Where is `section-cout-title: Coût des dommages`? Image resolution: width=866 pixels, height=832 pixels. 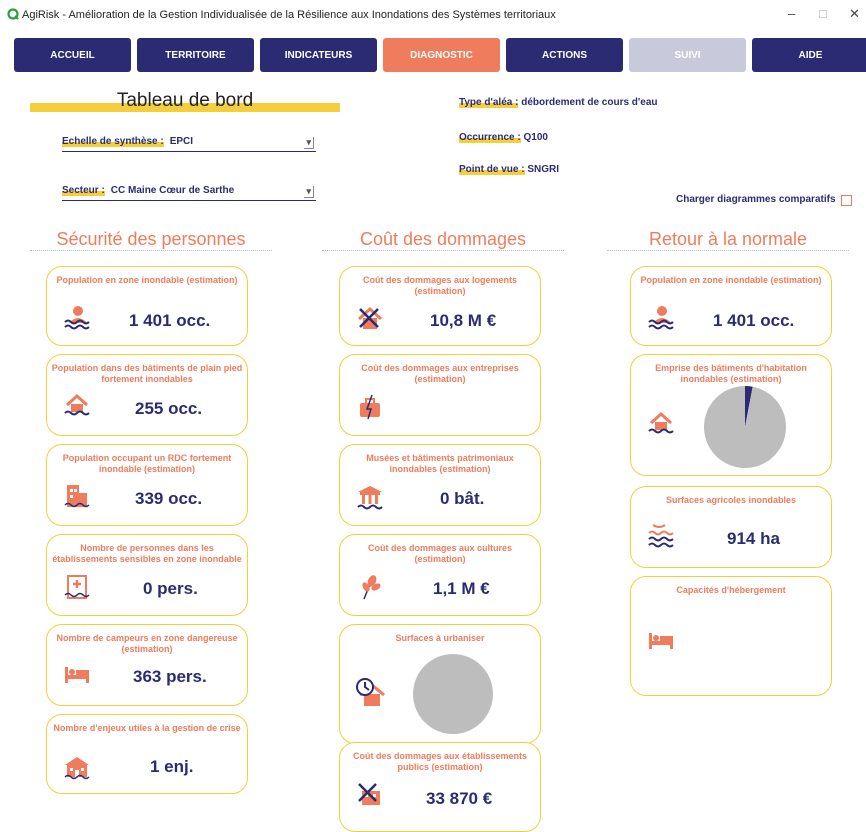
section-cout-title: Coût des dommages is located at coordinates (443, 239).